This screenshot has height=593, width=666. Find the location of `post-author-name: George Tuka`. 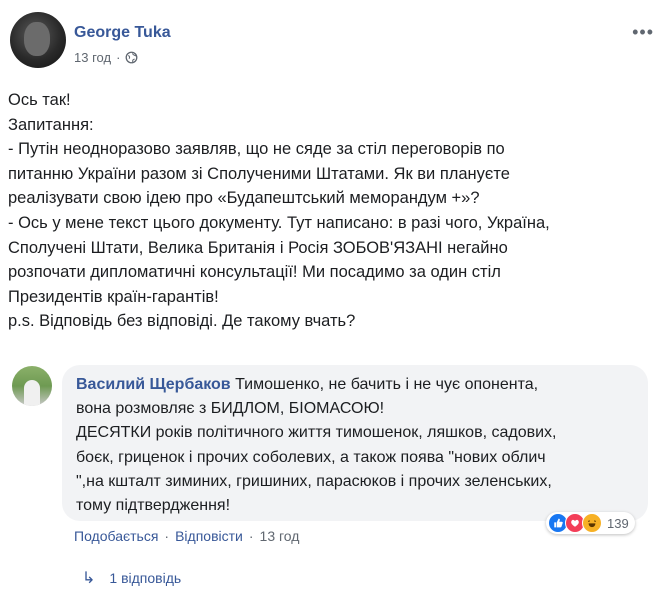

post-author-name: George Tuka is located at coordinates (122, 33).